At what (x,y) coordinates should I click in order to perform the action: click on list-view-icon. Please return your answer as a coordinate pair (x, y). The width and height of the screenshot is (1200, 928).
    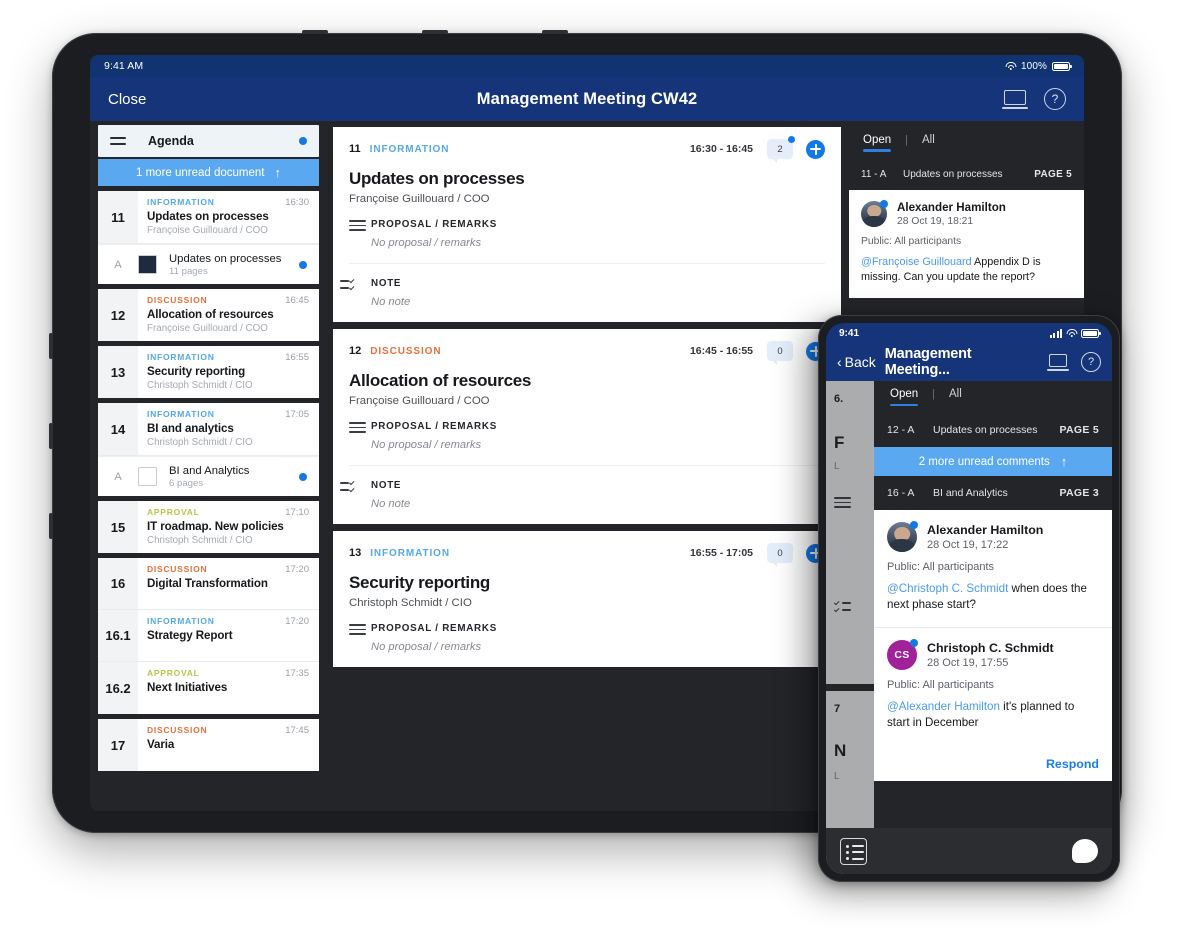
    Looking at the image, I should click on (853, 851).